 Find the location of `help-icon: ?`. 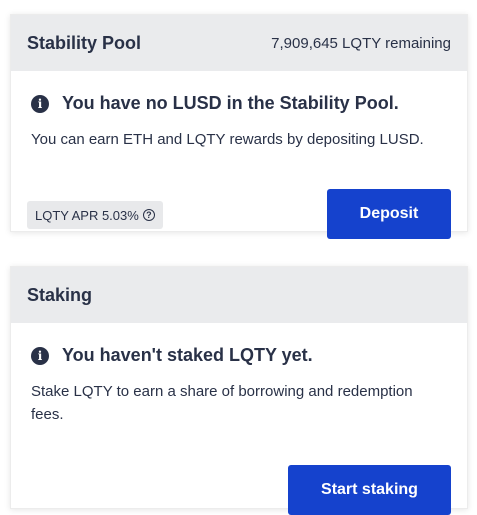

help-icon: ? is located at coordinates (148, 215).